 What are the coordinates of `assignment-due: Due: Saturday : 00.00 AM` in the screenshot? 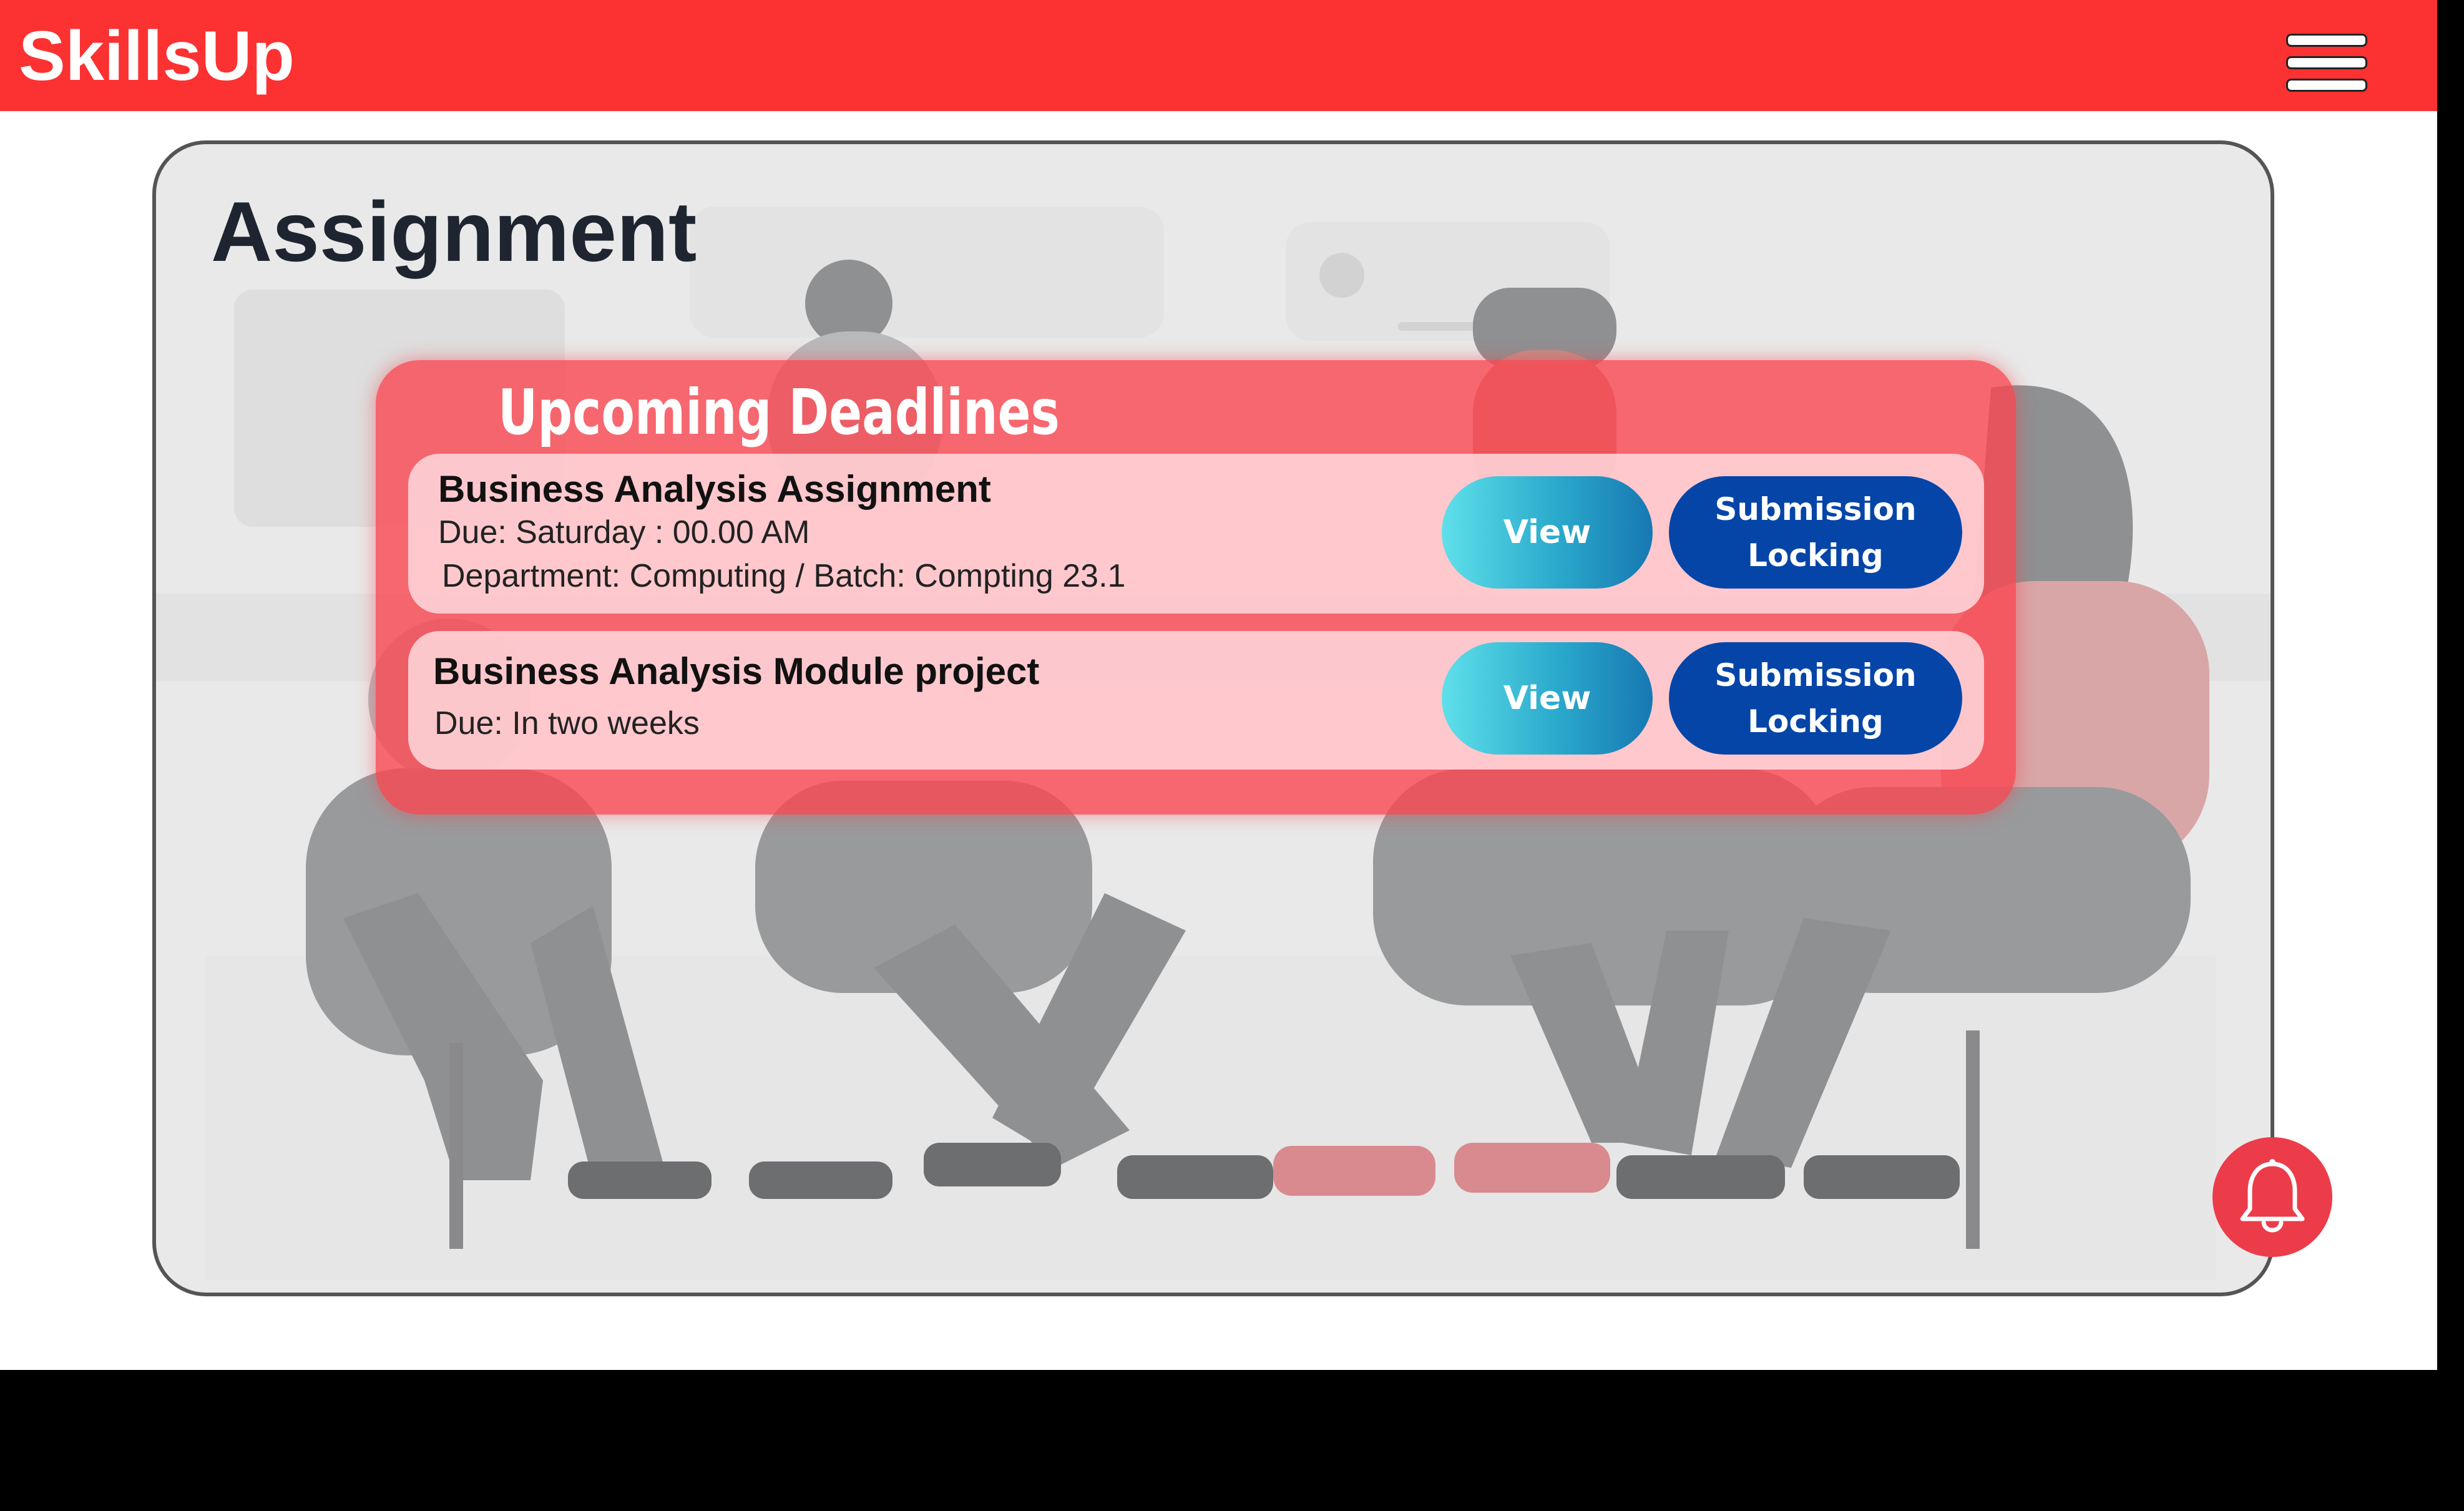 It's located at (624, 532).